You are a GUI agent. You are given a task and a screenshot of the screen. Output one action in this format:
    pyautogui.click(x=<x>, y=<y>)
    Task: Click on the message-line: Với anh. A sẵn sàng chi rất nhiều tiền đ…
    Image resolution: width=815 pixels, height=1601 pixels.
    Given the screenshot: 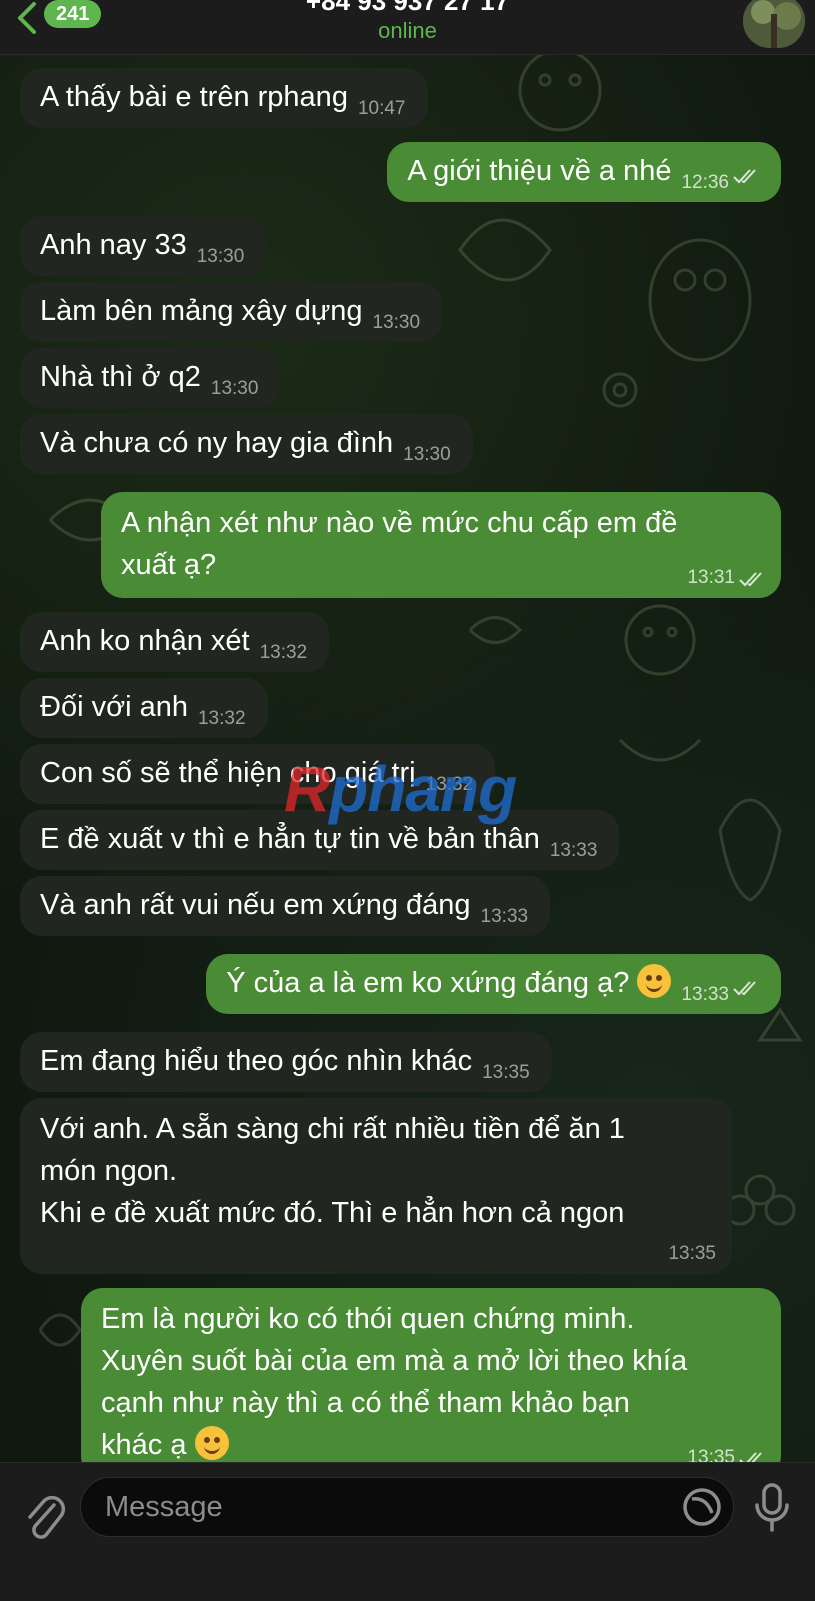 What is the action you would take?
    pyautogui.click(x=332, y=1129)
    